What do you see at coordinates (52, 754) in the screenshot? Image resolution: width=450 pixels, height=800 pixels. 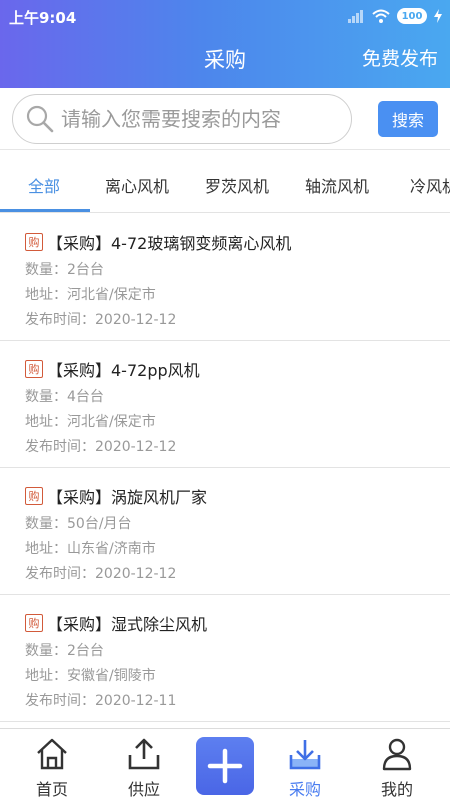 I see `home-icon` at bounding box center [52, 754].